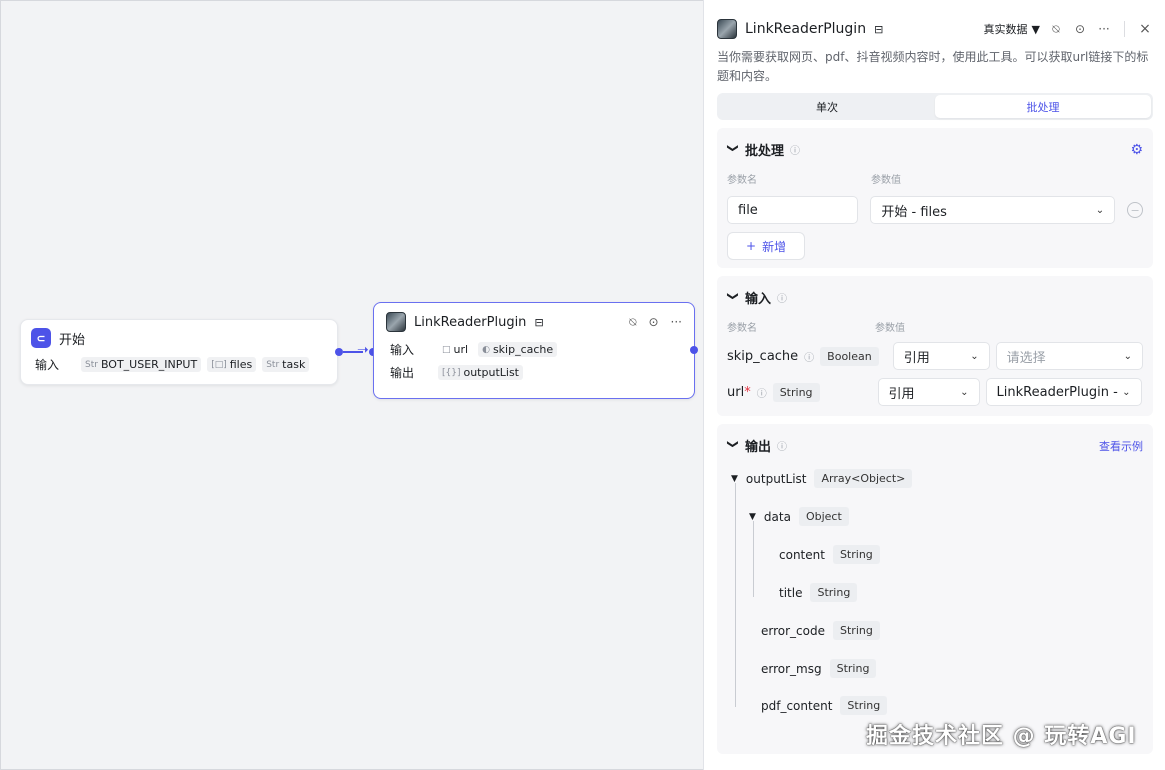 The height and width of the screenshot is (770, 1165). Describe the element at coordinates (1063, 392) in the screenshot. I see `input-value-select: LinkReaderPlugin - ⌄` at that location.